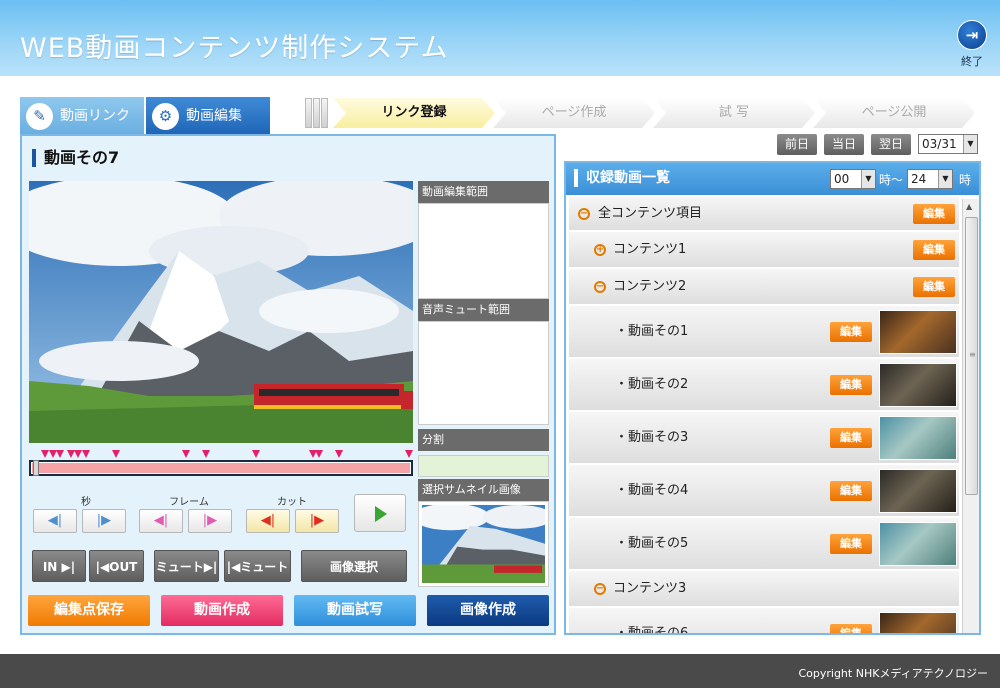 This screenshot has width=1000, height=688. Describe the element at coordinates (930, 179) in the screenshot. I see `hour-to-select: 24 ▼` at that location.